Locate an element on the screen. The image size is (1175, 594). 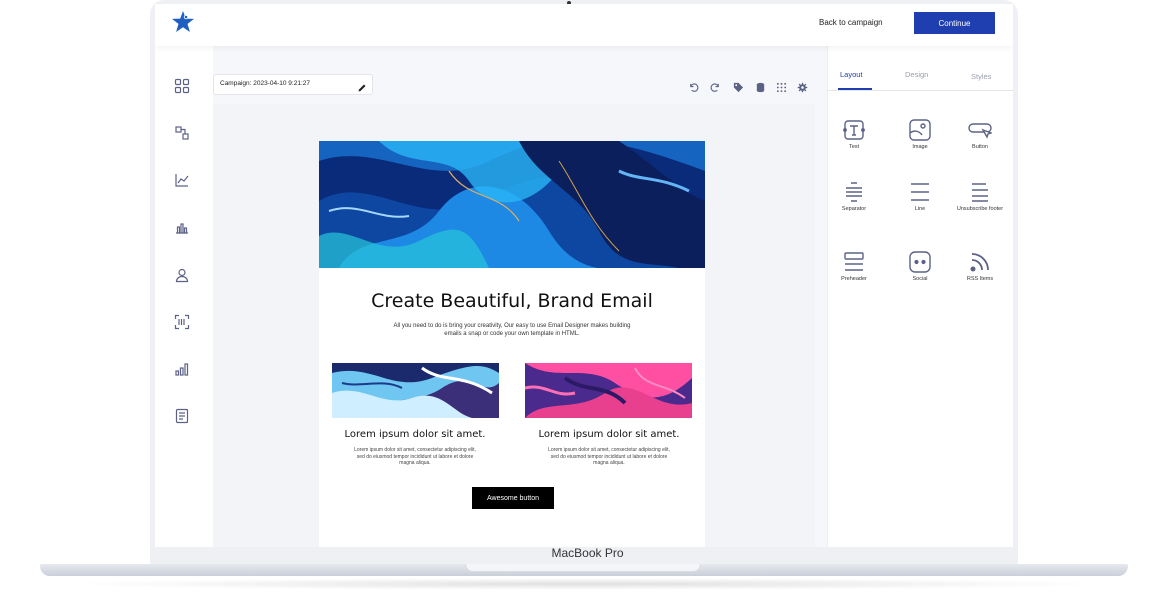
column-2-heading: Lorem ipsum dolor sit amet. is located at coordinates (609, 434).